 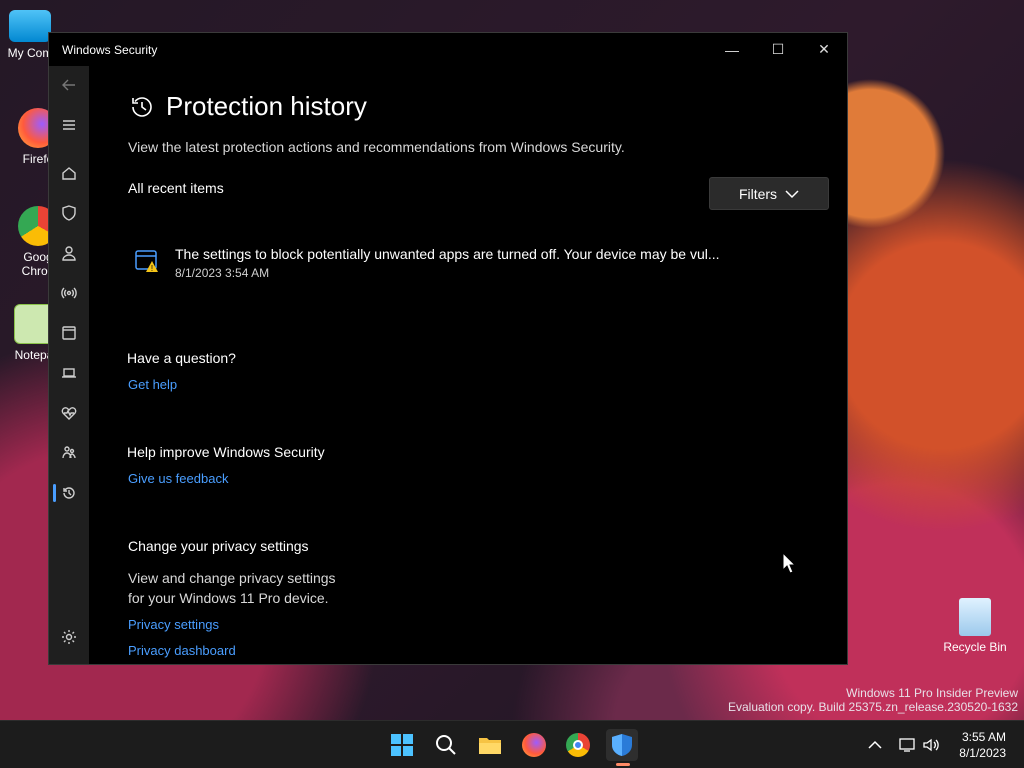 I want to click on improve-heading: Help improve Windows Security, so click(x=226, y=452).